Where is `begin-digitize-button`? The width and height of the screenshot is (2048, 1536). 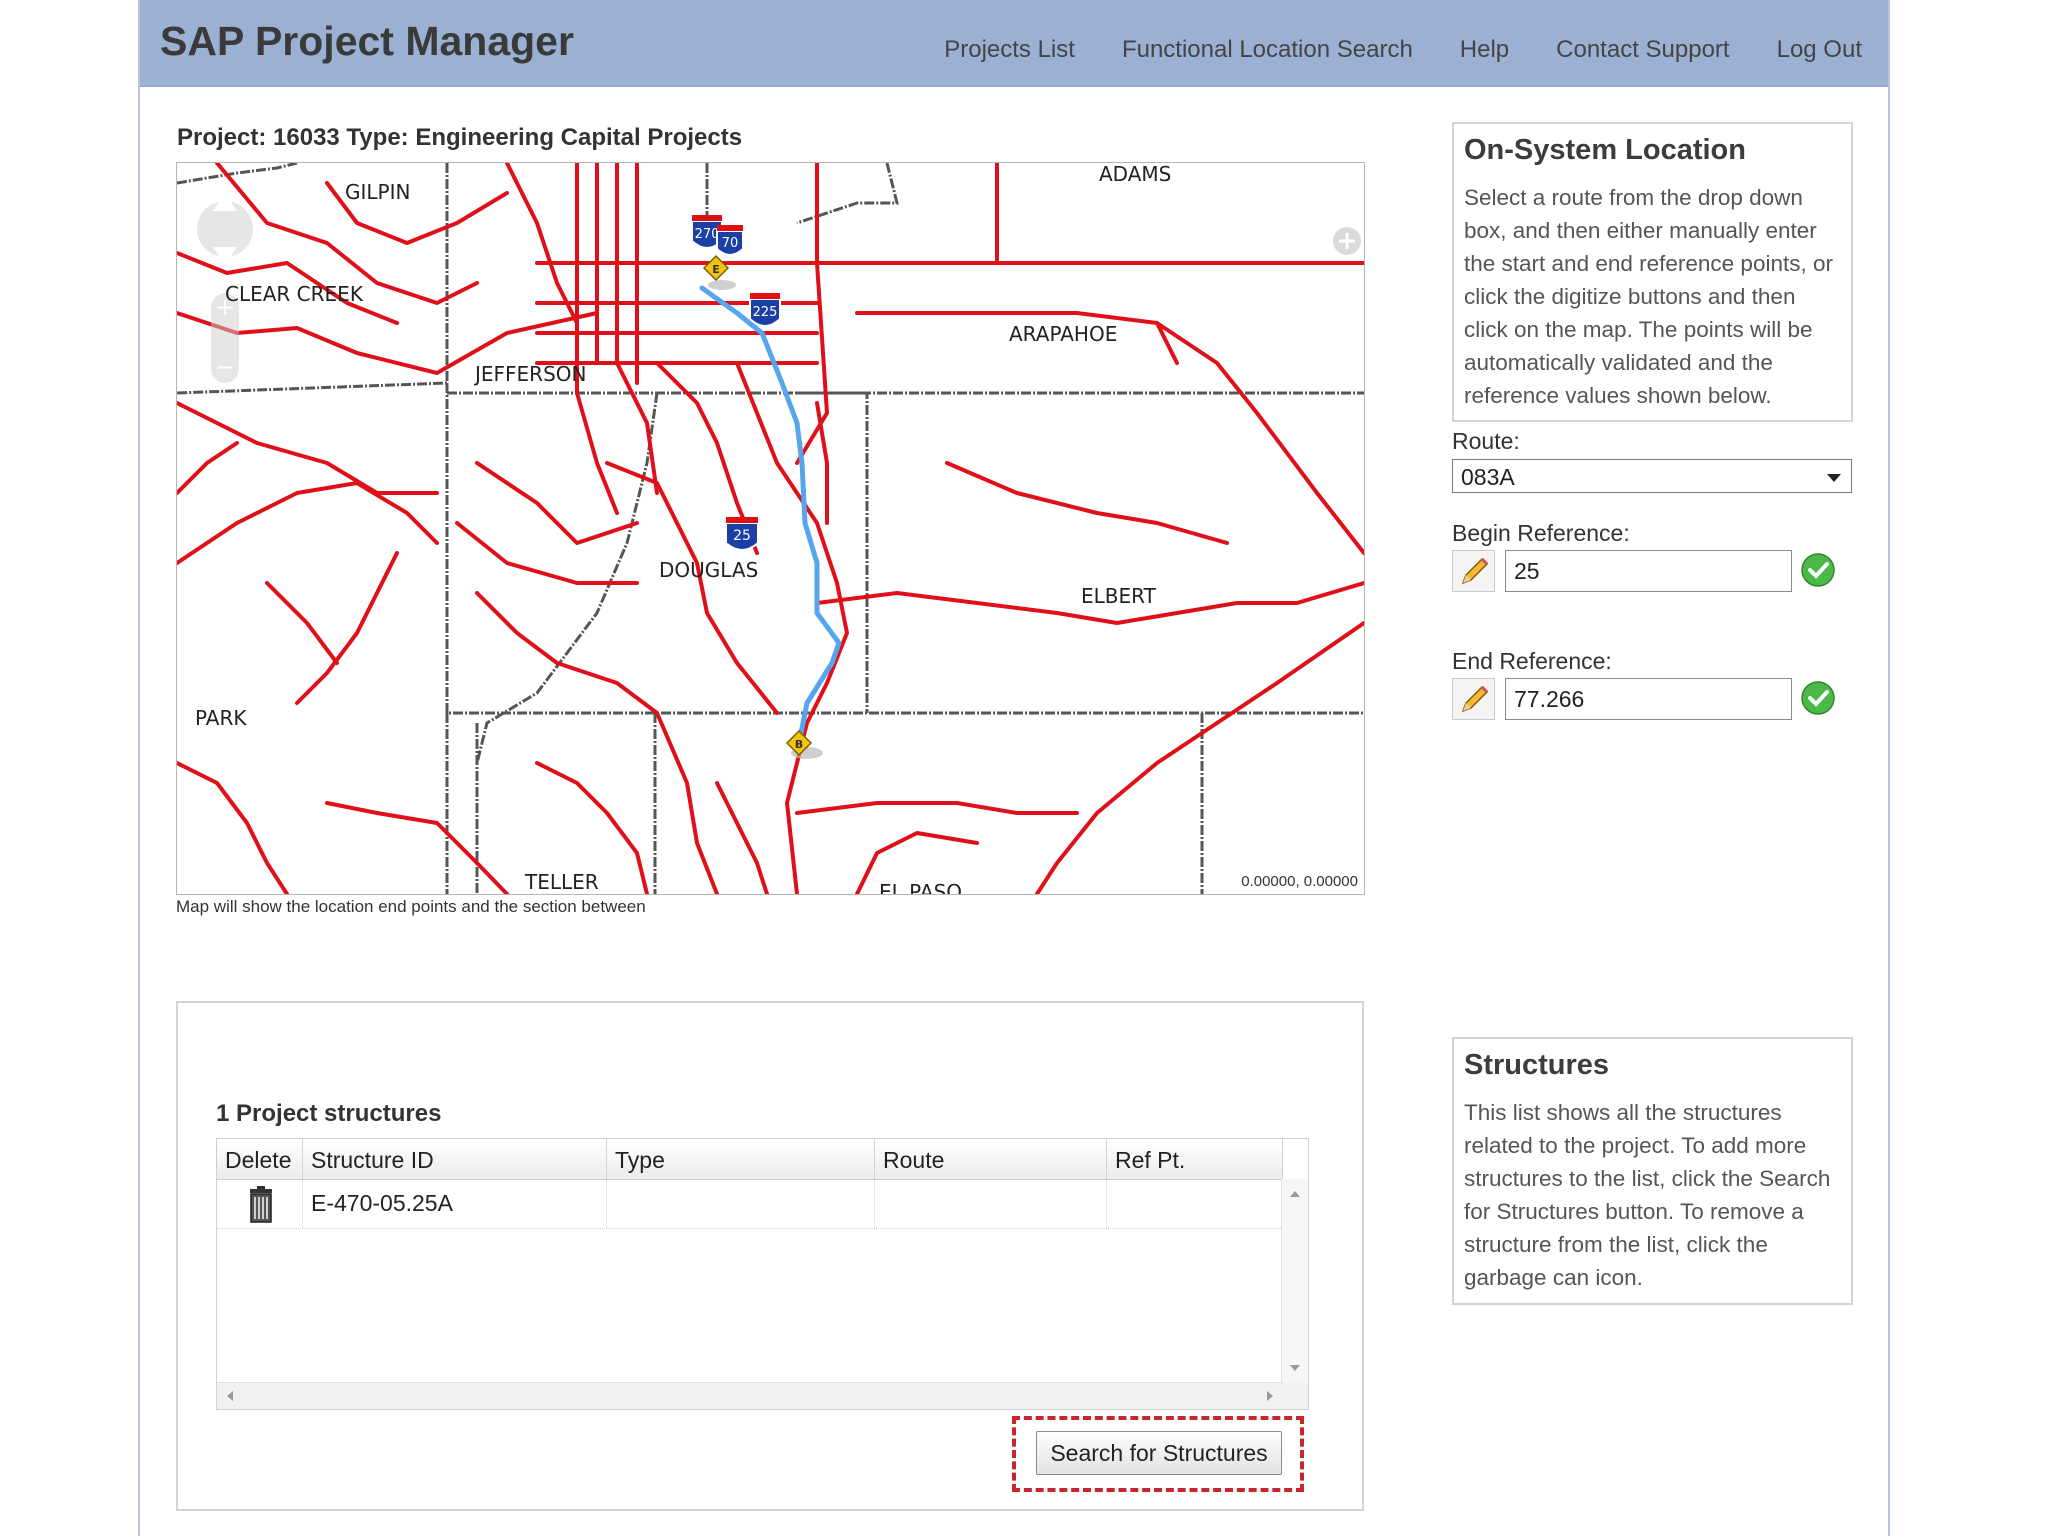 begin-digitize-button is located at coordinates (1473, 571).